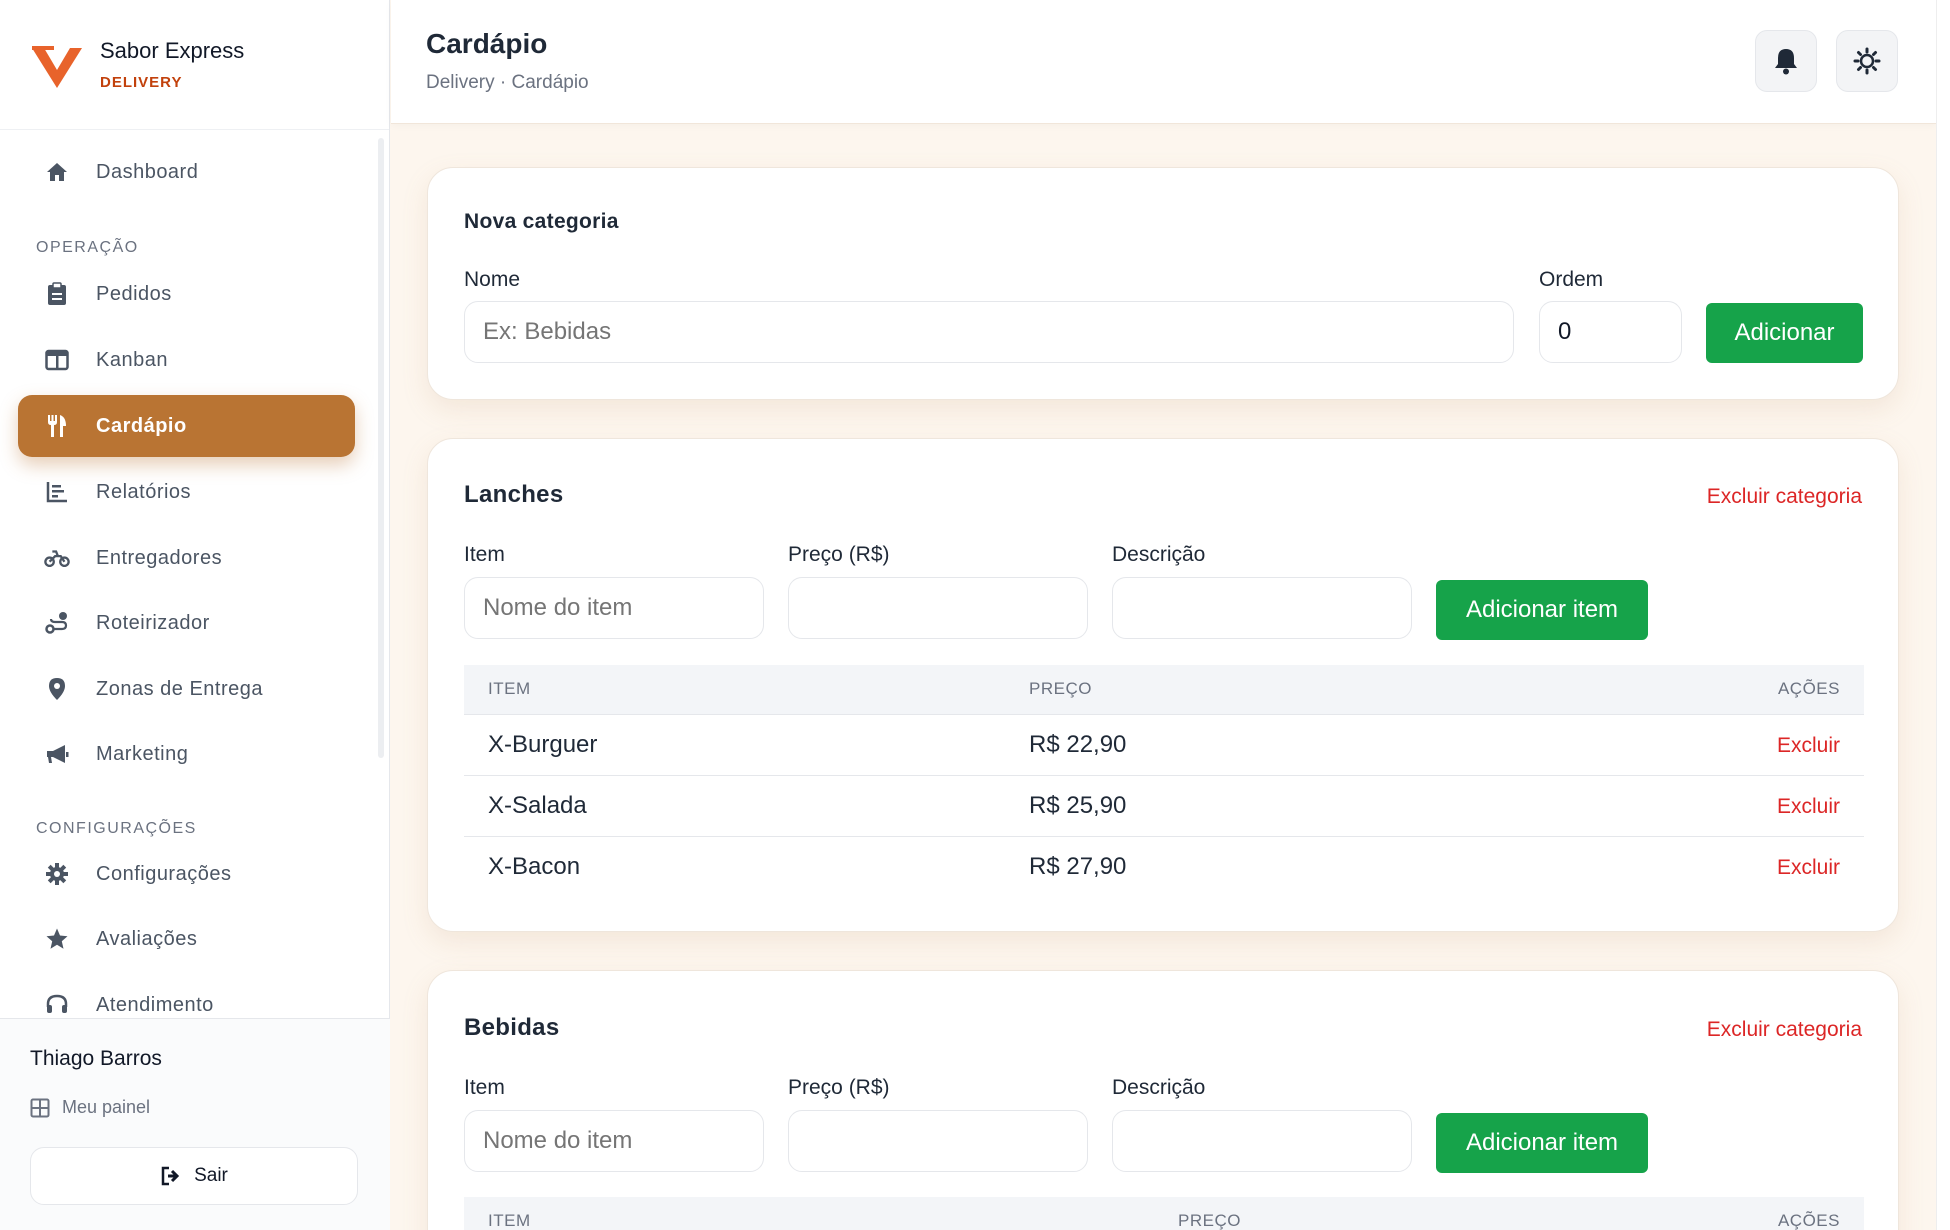 This screenshot has width=1950, height=1230. I want to click on sidebar-item-label: Configurações, so click(164, 873).